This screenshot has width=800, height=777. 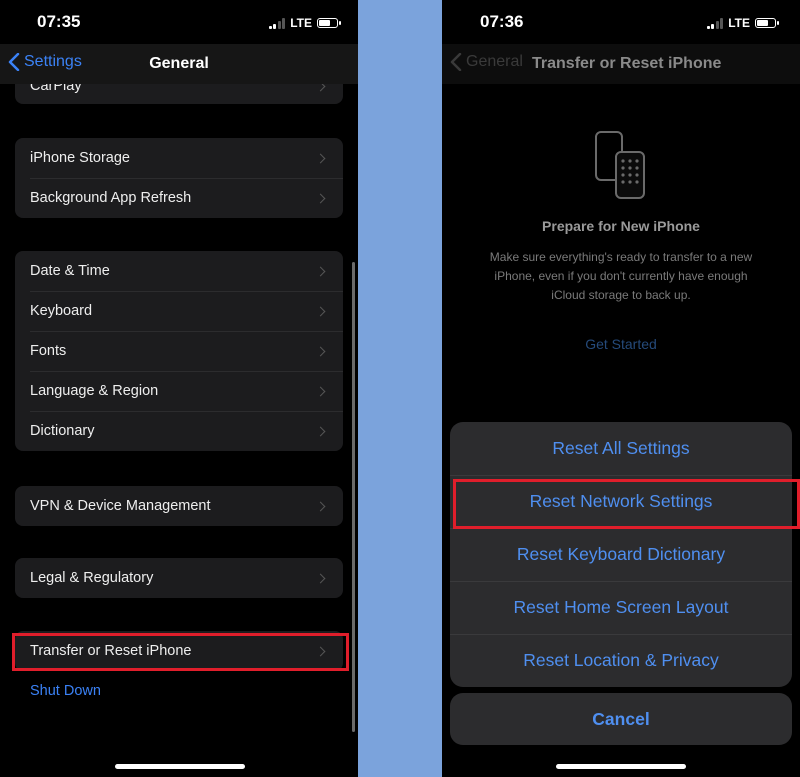 I want to click on settings-item-iphone-storage: iPhone Storage, so click(x=179, y=158).